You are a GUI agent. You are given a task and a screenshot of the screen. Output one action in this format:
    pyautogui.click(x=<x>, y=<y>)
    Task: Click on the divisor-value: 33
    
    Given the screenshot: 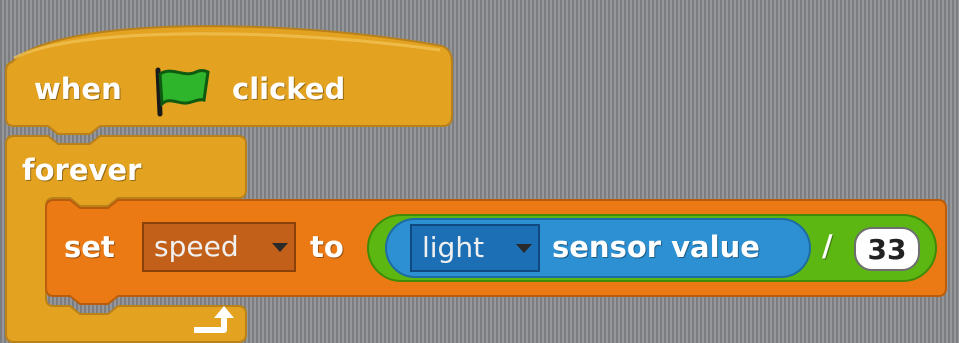 What is the action you would take?
    pyautogui.click(x=887, y=249)
    